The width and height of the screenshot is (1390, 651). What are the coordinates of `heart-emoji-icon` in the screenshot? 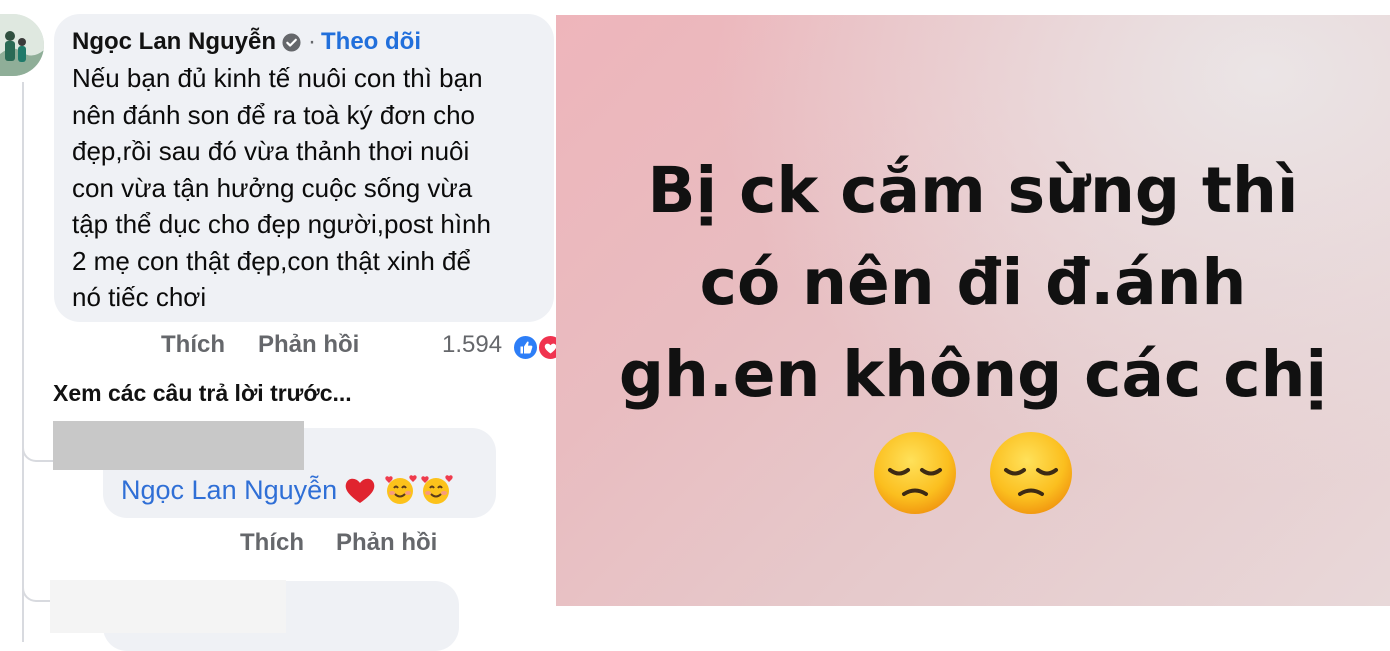 It's located at (360, 490).